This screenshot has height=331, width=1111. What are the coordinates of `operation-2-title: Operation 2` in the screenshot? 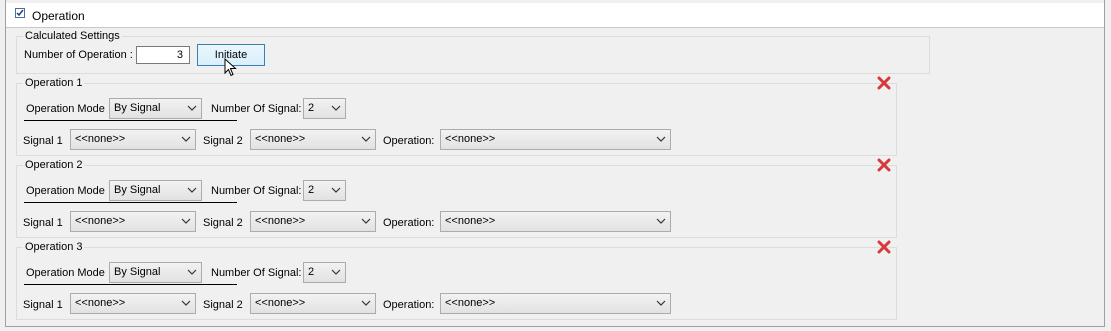 It's located at (54, 165).